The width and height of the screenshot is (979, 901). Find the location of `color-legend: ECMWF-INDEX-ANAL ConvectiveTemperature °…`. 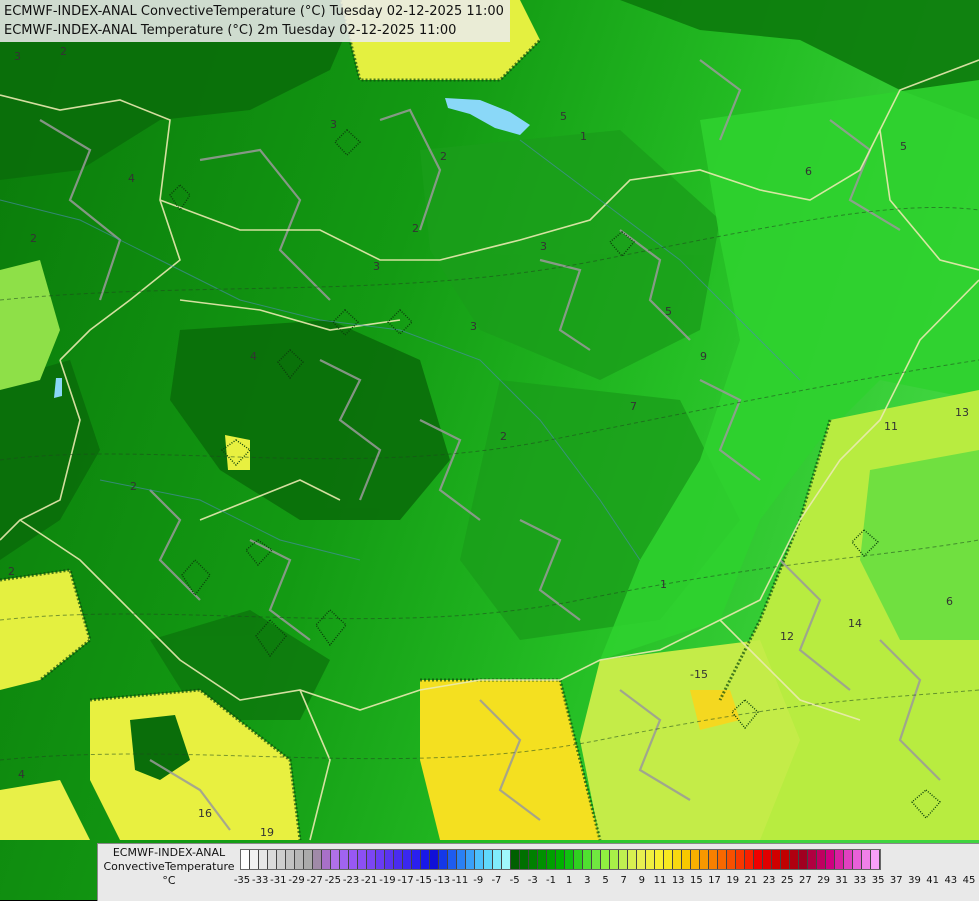

color-legend: ECMWF-INDEX-ANAL ConvectiveTemperature °… is located at coordinates (538, 872).